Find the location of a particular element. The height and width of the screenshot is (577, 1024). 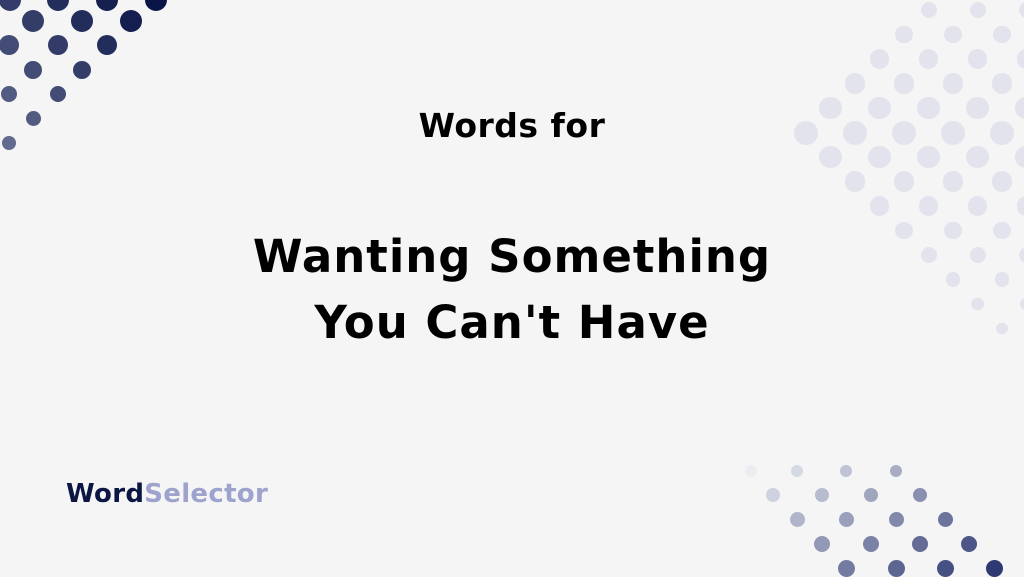

brand-logo: WordSelector is located at coordinates (167, 494).